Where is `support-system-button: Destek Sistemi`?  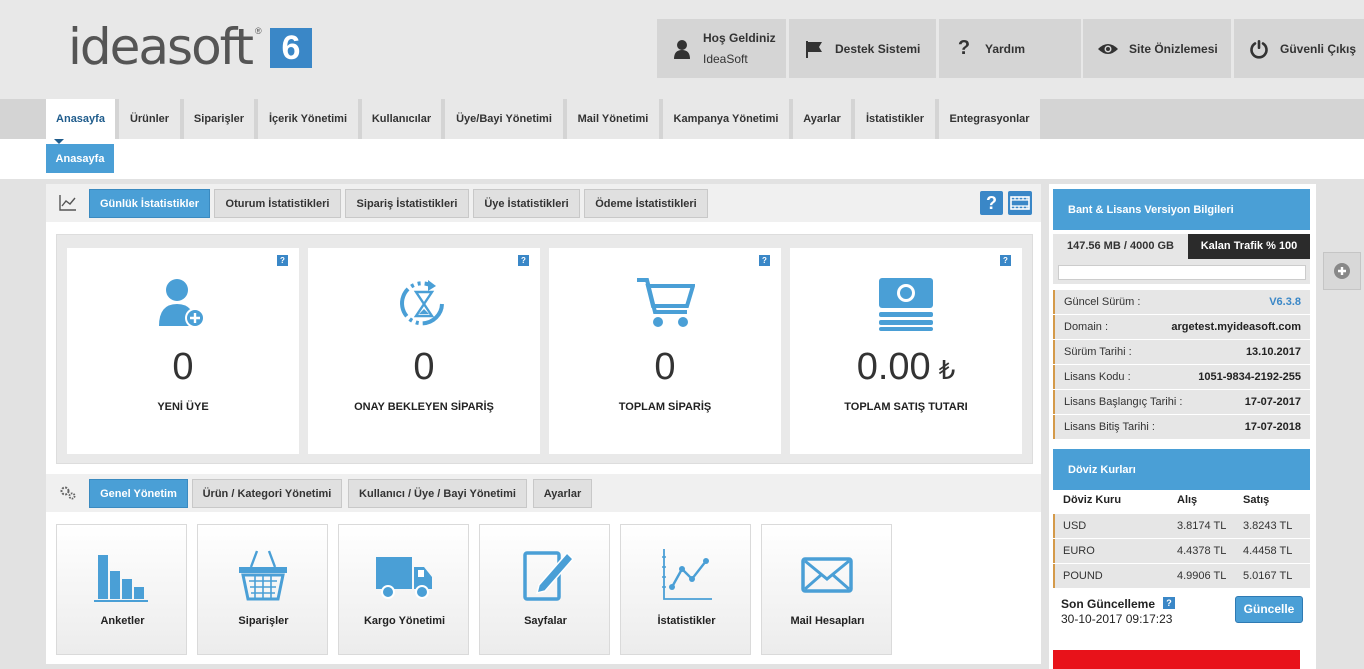
support-system-button: Destek Sistemi is located at coordinates (862, 48).